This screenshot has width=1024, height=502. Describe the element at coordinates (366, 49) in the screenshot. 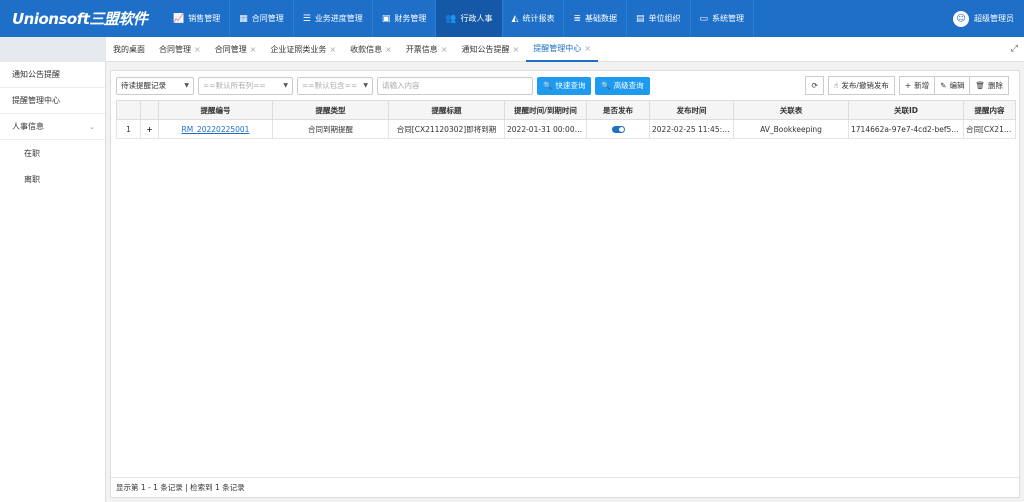

I see `tab-label: 收款信息` at that location.